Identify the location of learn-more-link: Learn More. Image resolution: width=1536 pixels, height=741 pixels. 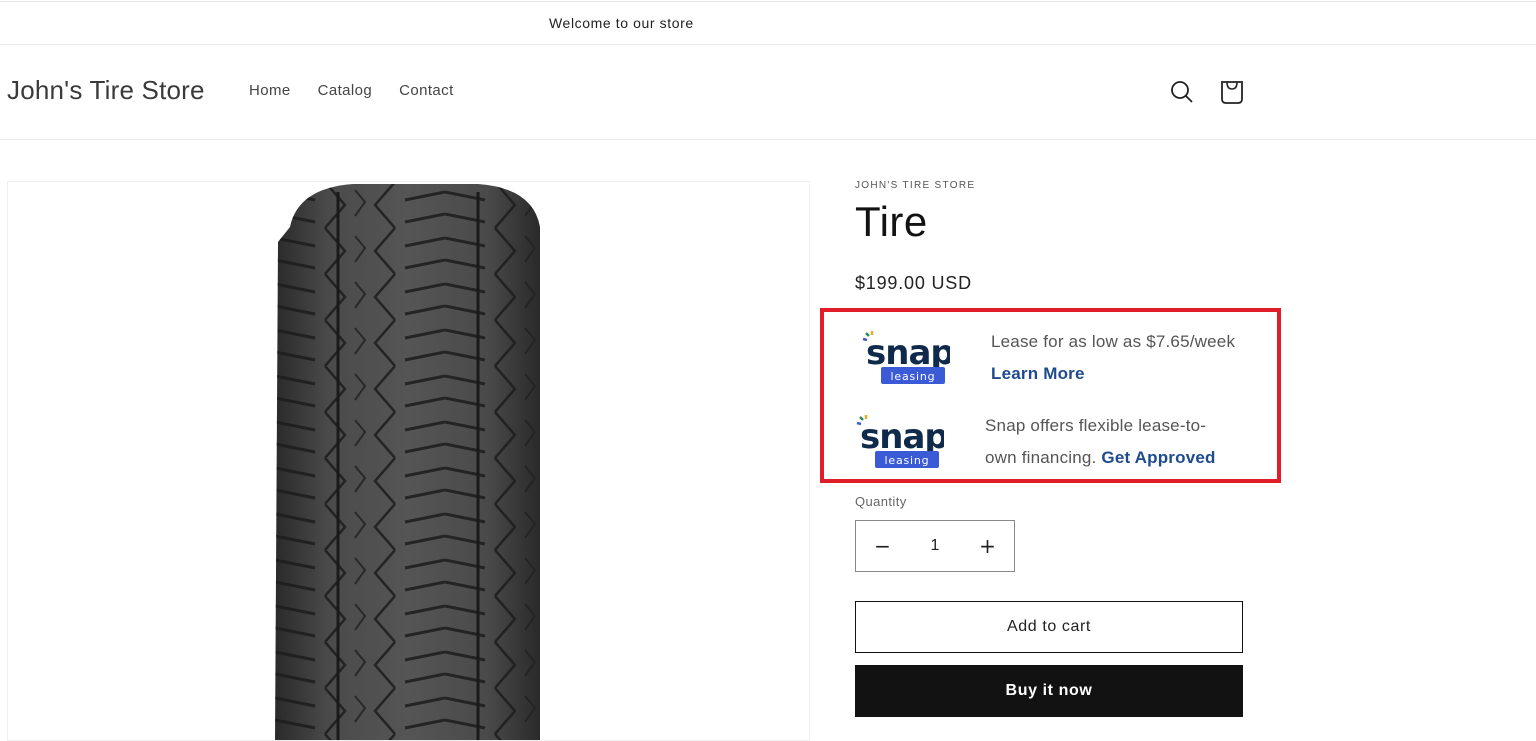
(1038, 373).